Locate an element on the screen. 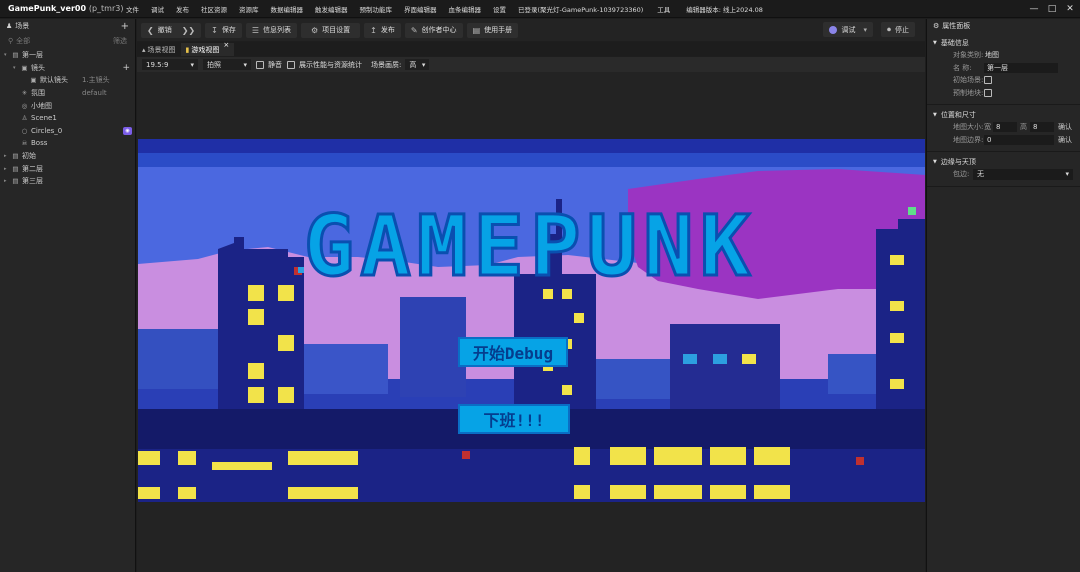 Image resolution: width=1080 pixels, height=572 pixels. tab-scene-view: ▴ 场景视图 is located at coordinates (159, 49).